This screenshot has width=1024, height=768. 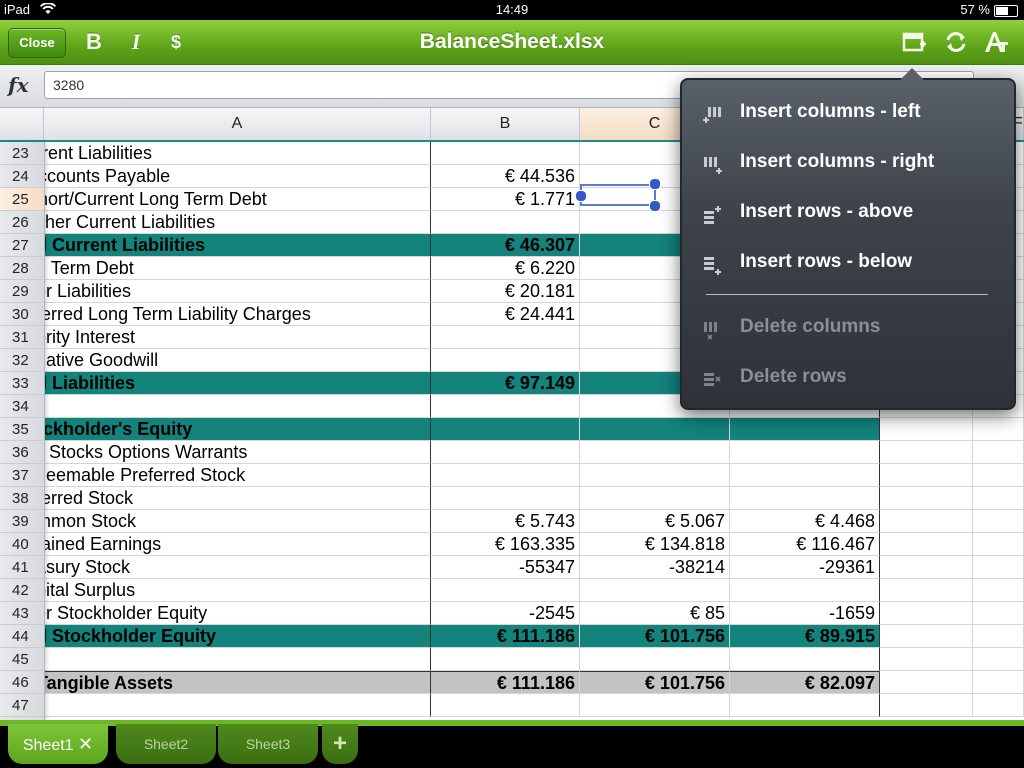 What do you see at coordinates (237, 291) in the screenshot?
I see `cell-a: her Liabilities` at bounding box center [237, 291].